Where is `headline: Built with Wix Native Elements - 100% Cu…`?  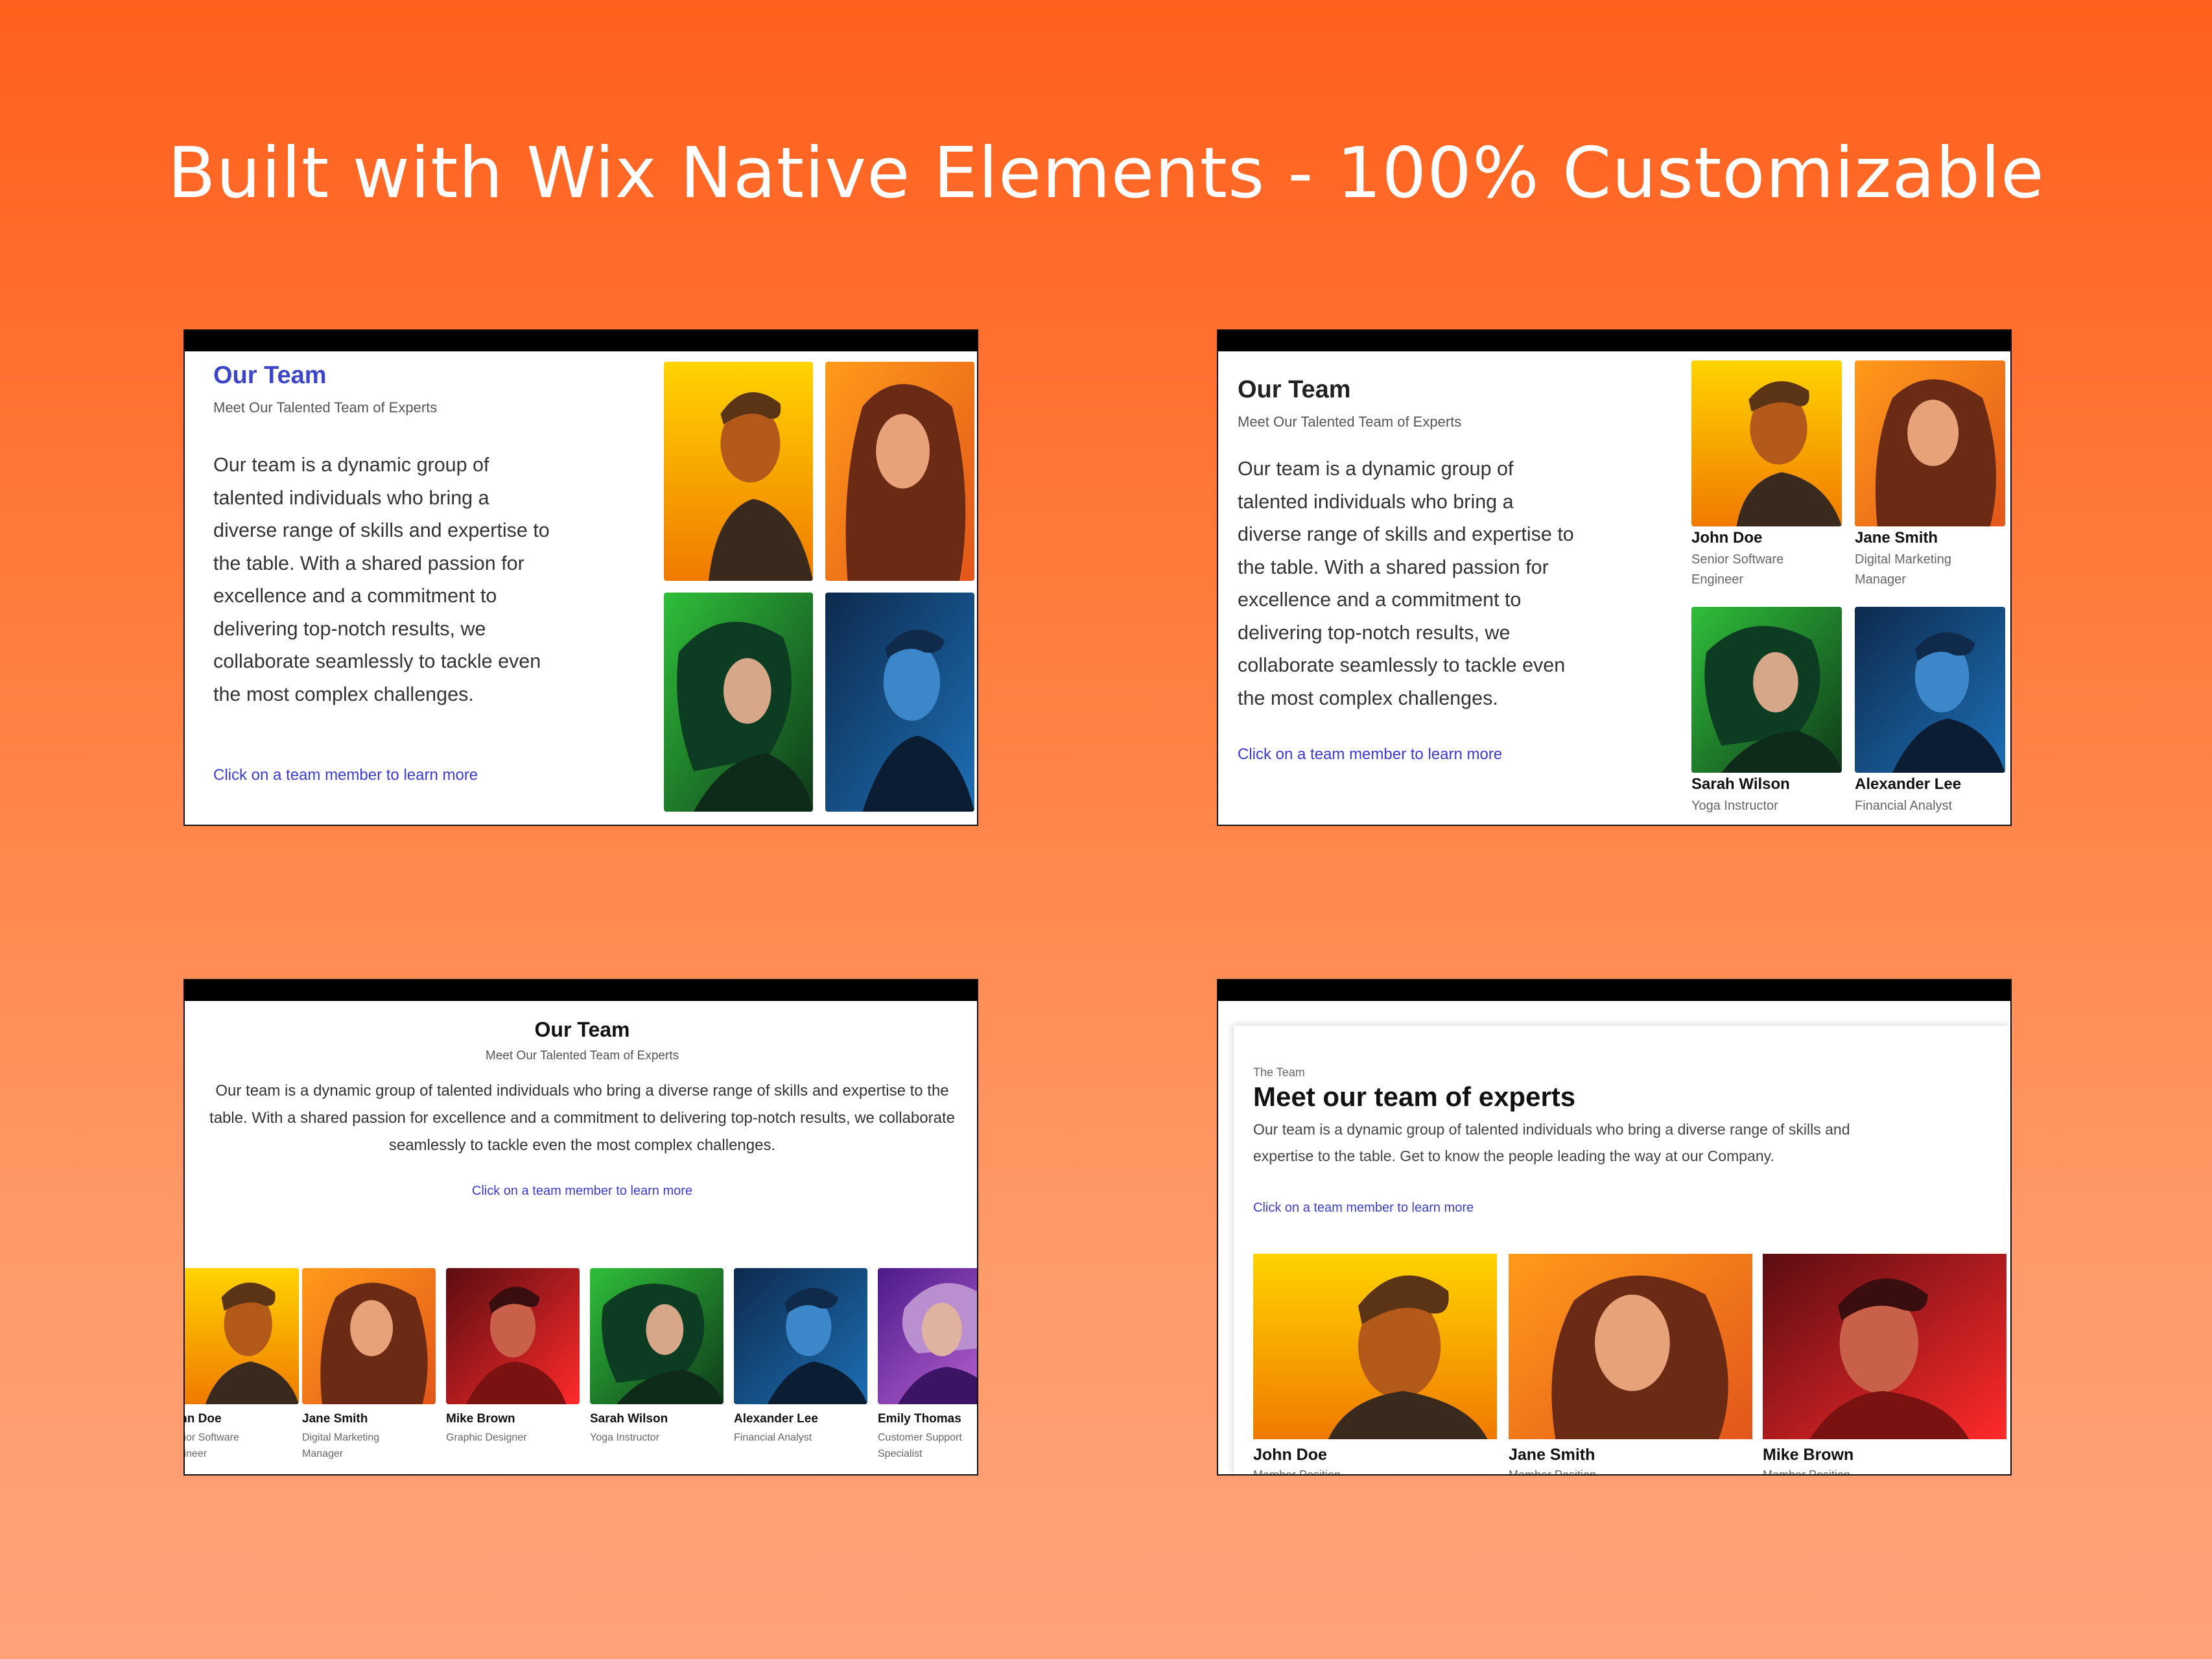 headline: Built with Wix Native Elements - 100% Cu… is located at coordinates (1106, 173).